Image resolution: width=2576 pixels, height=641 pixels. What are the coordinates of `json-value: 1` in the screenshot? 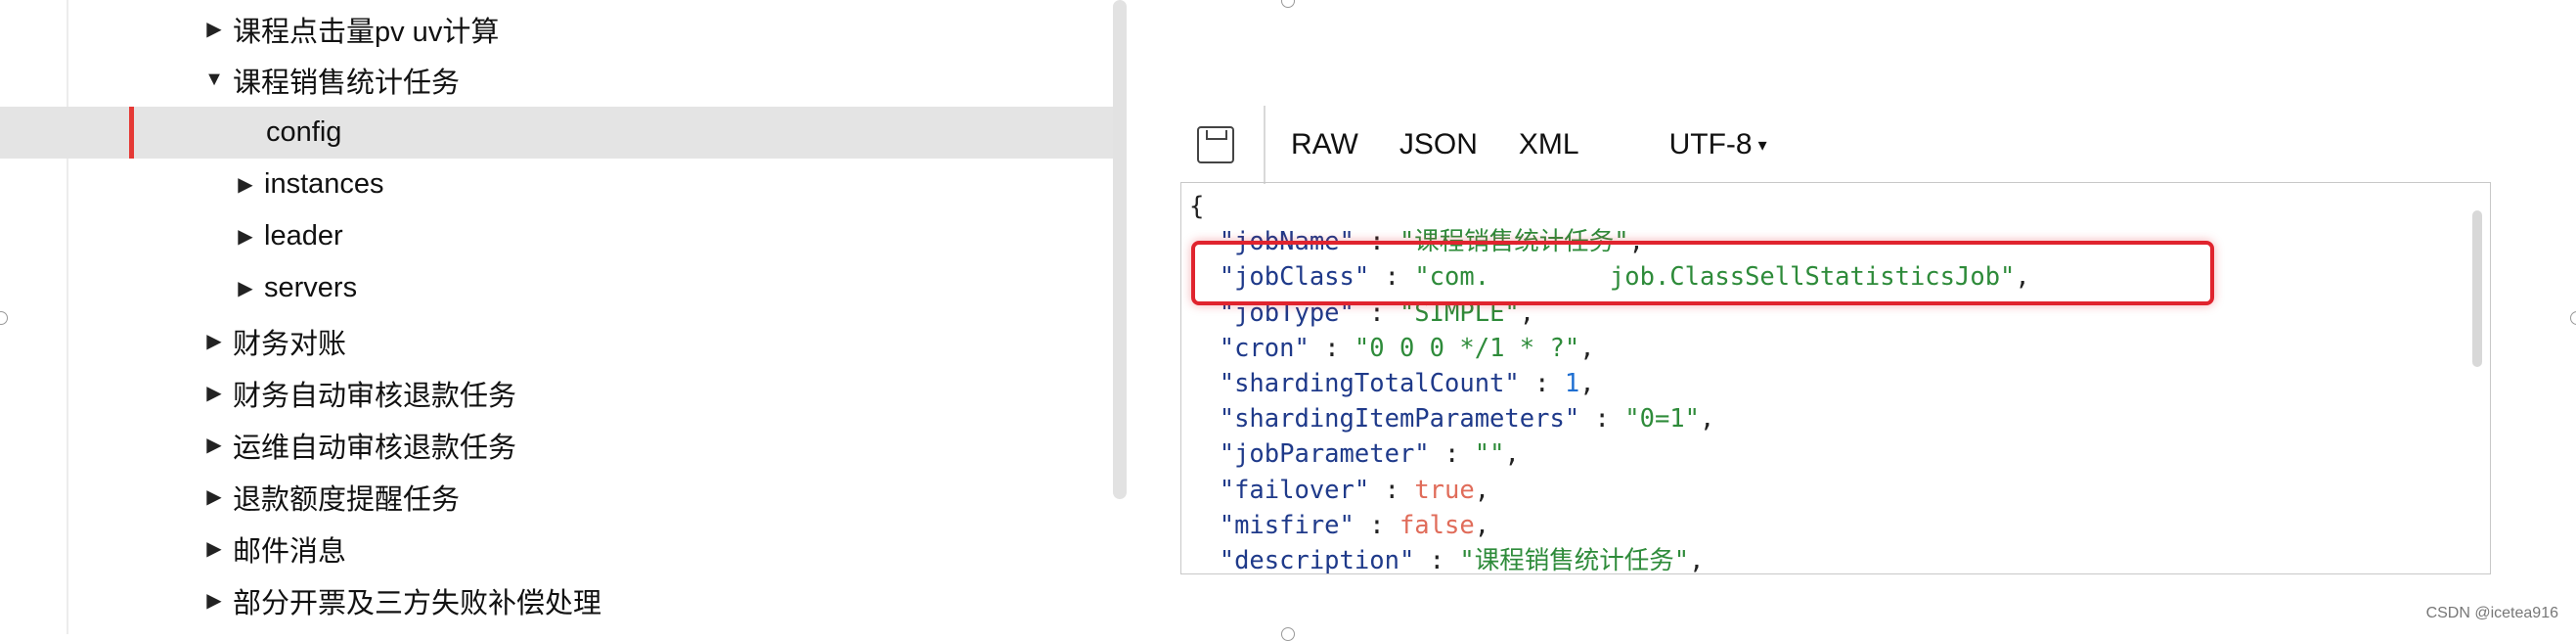 It's located at (1572, 384).